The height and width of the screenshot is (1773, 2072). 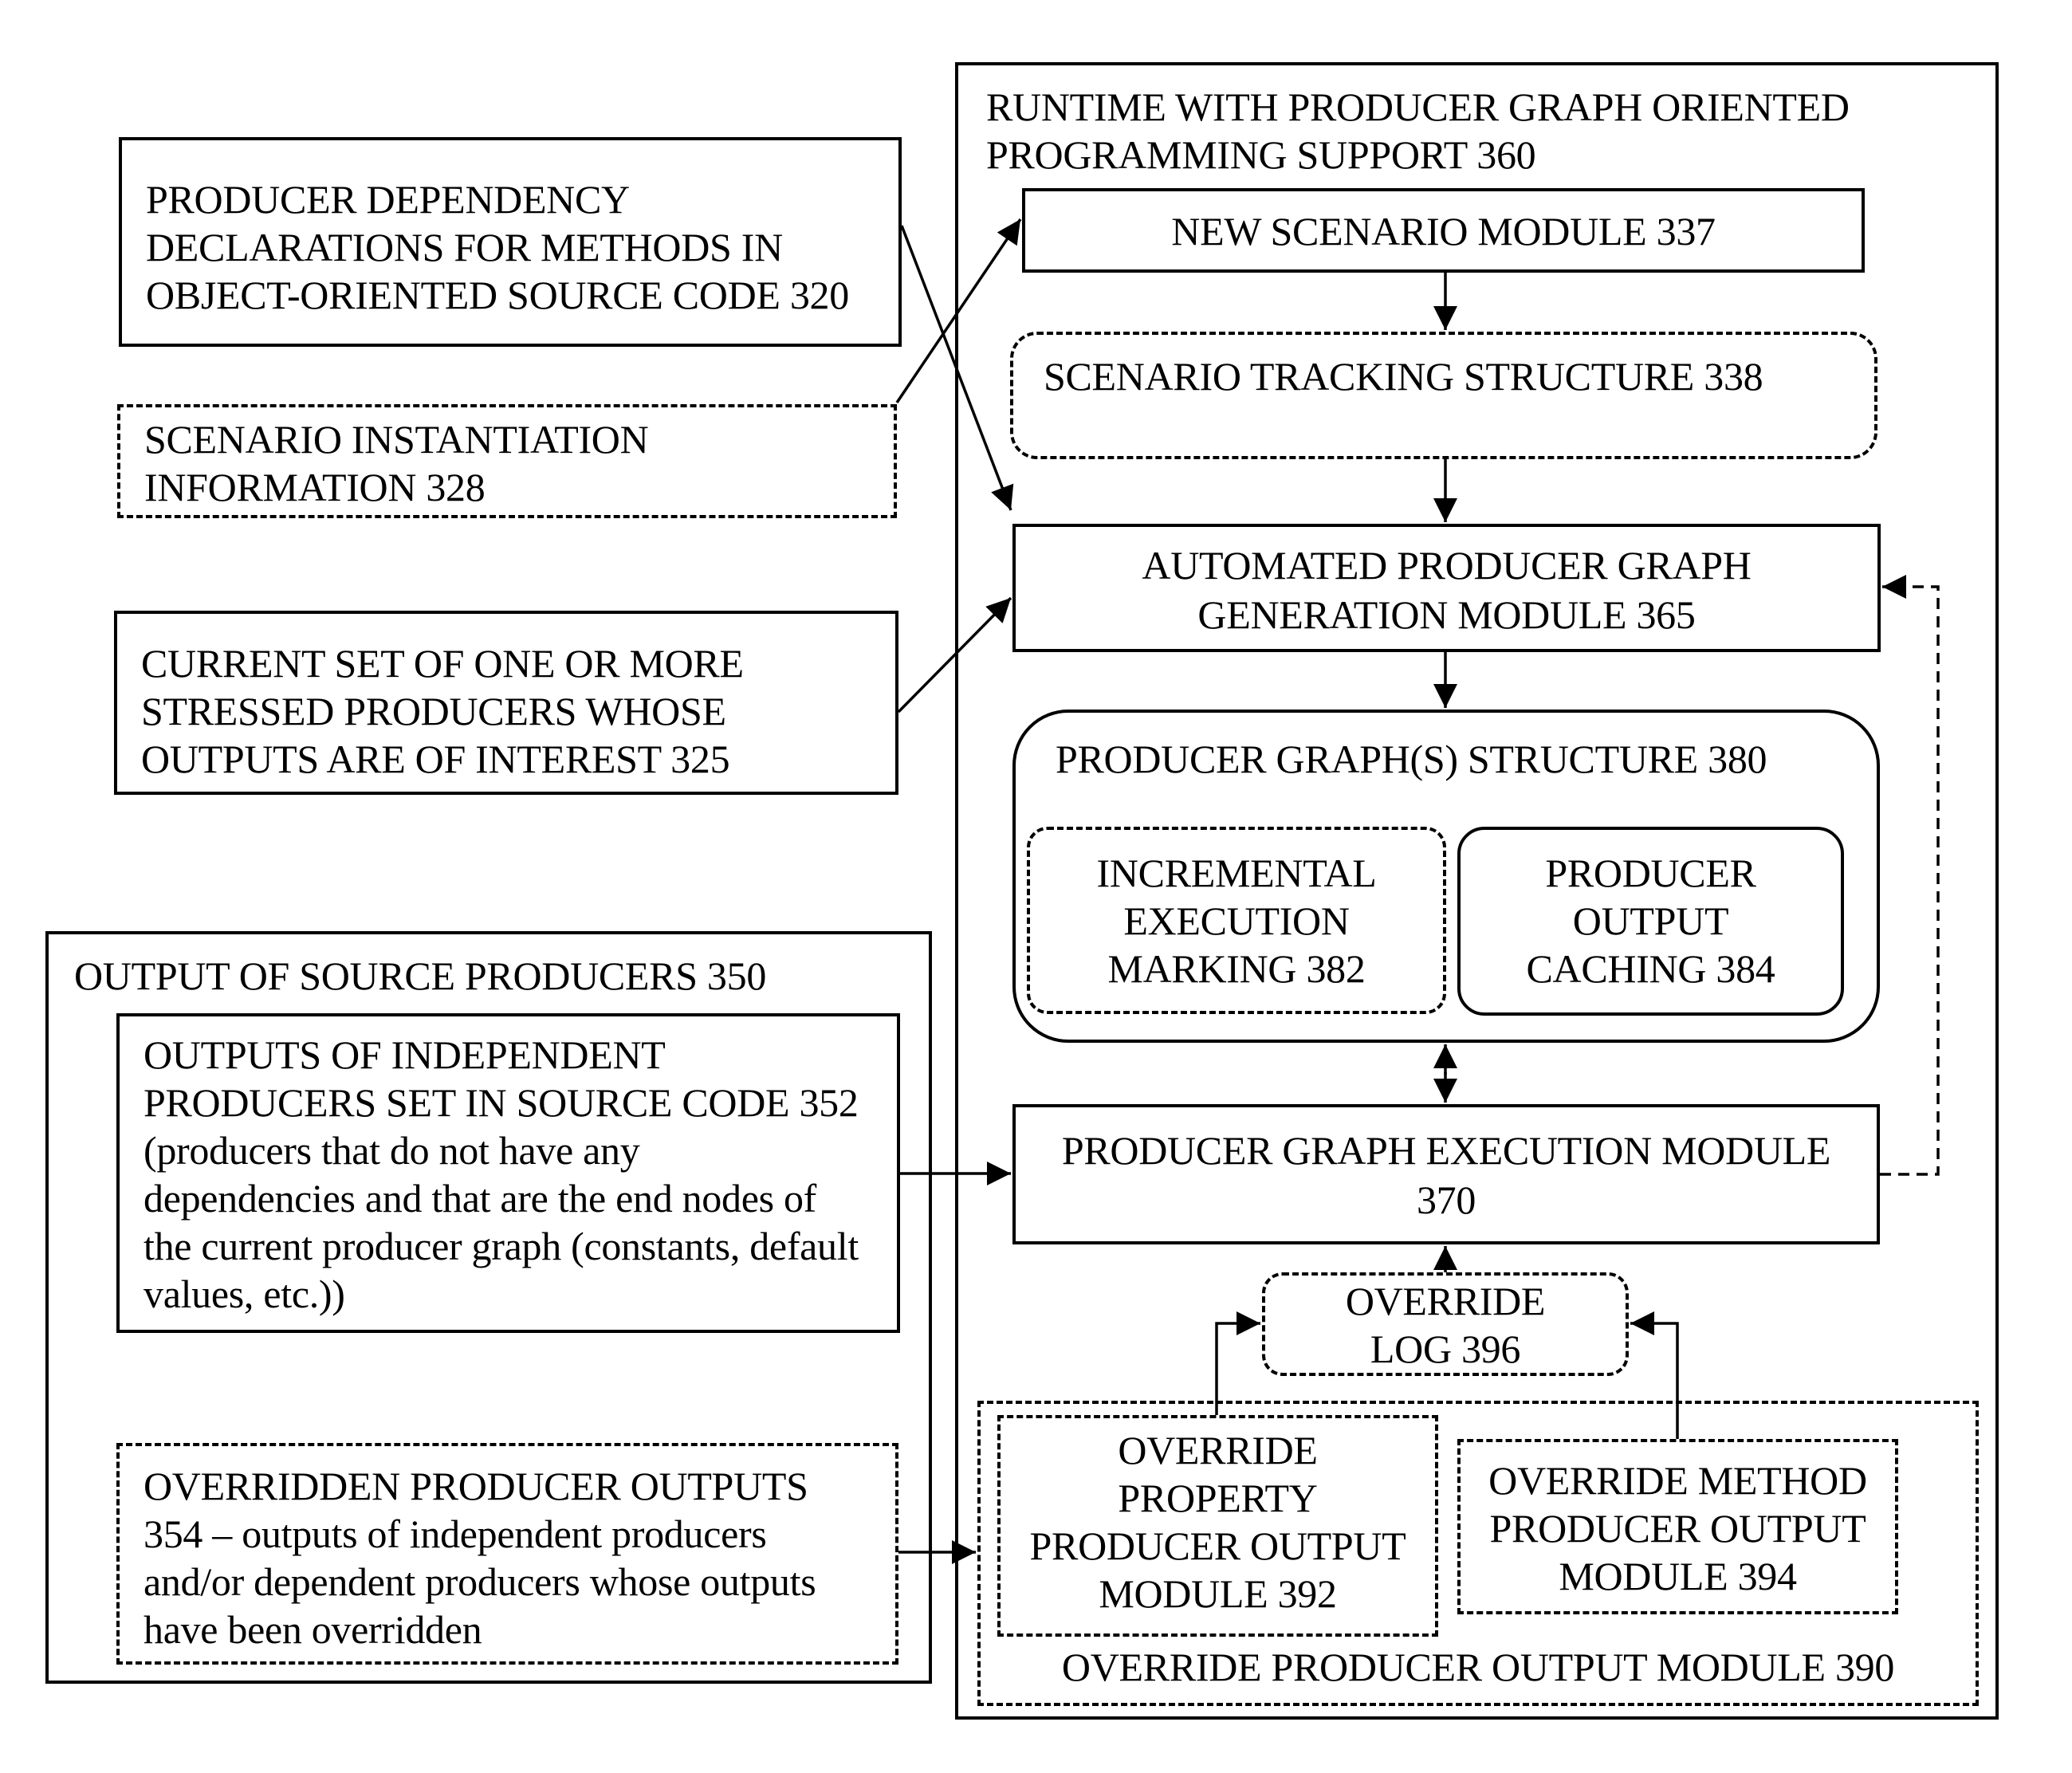 I want to click on override-method-line2: PRODUCER OUTPUT, so click(x=1677, y=1528).